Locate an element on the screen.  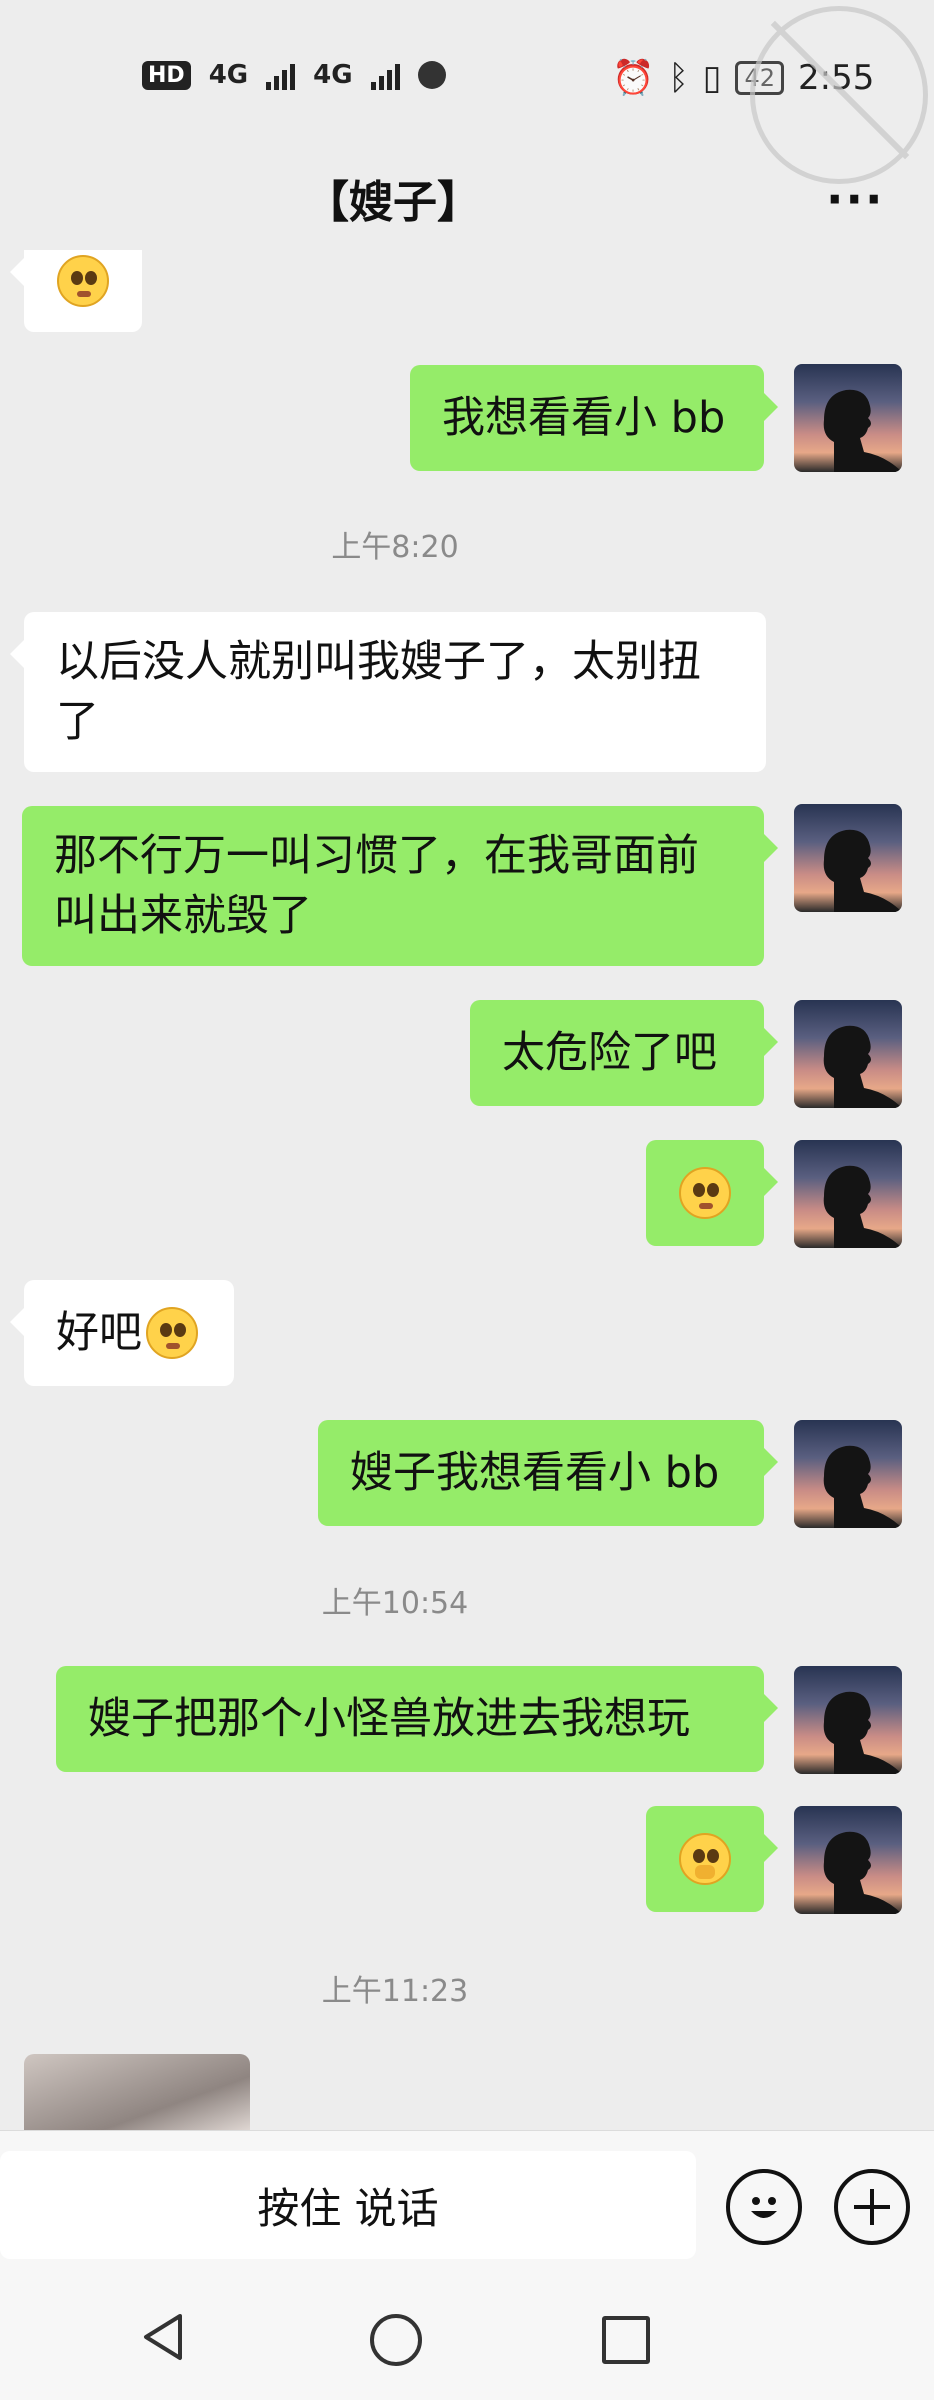
outgoing-message: 嫂子把那个小怪兽放进去我想玩 is located at coordinates (417, 1719).